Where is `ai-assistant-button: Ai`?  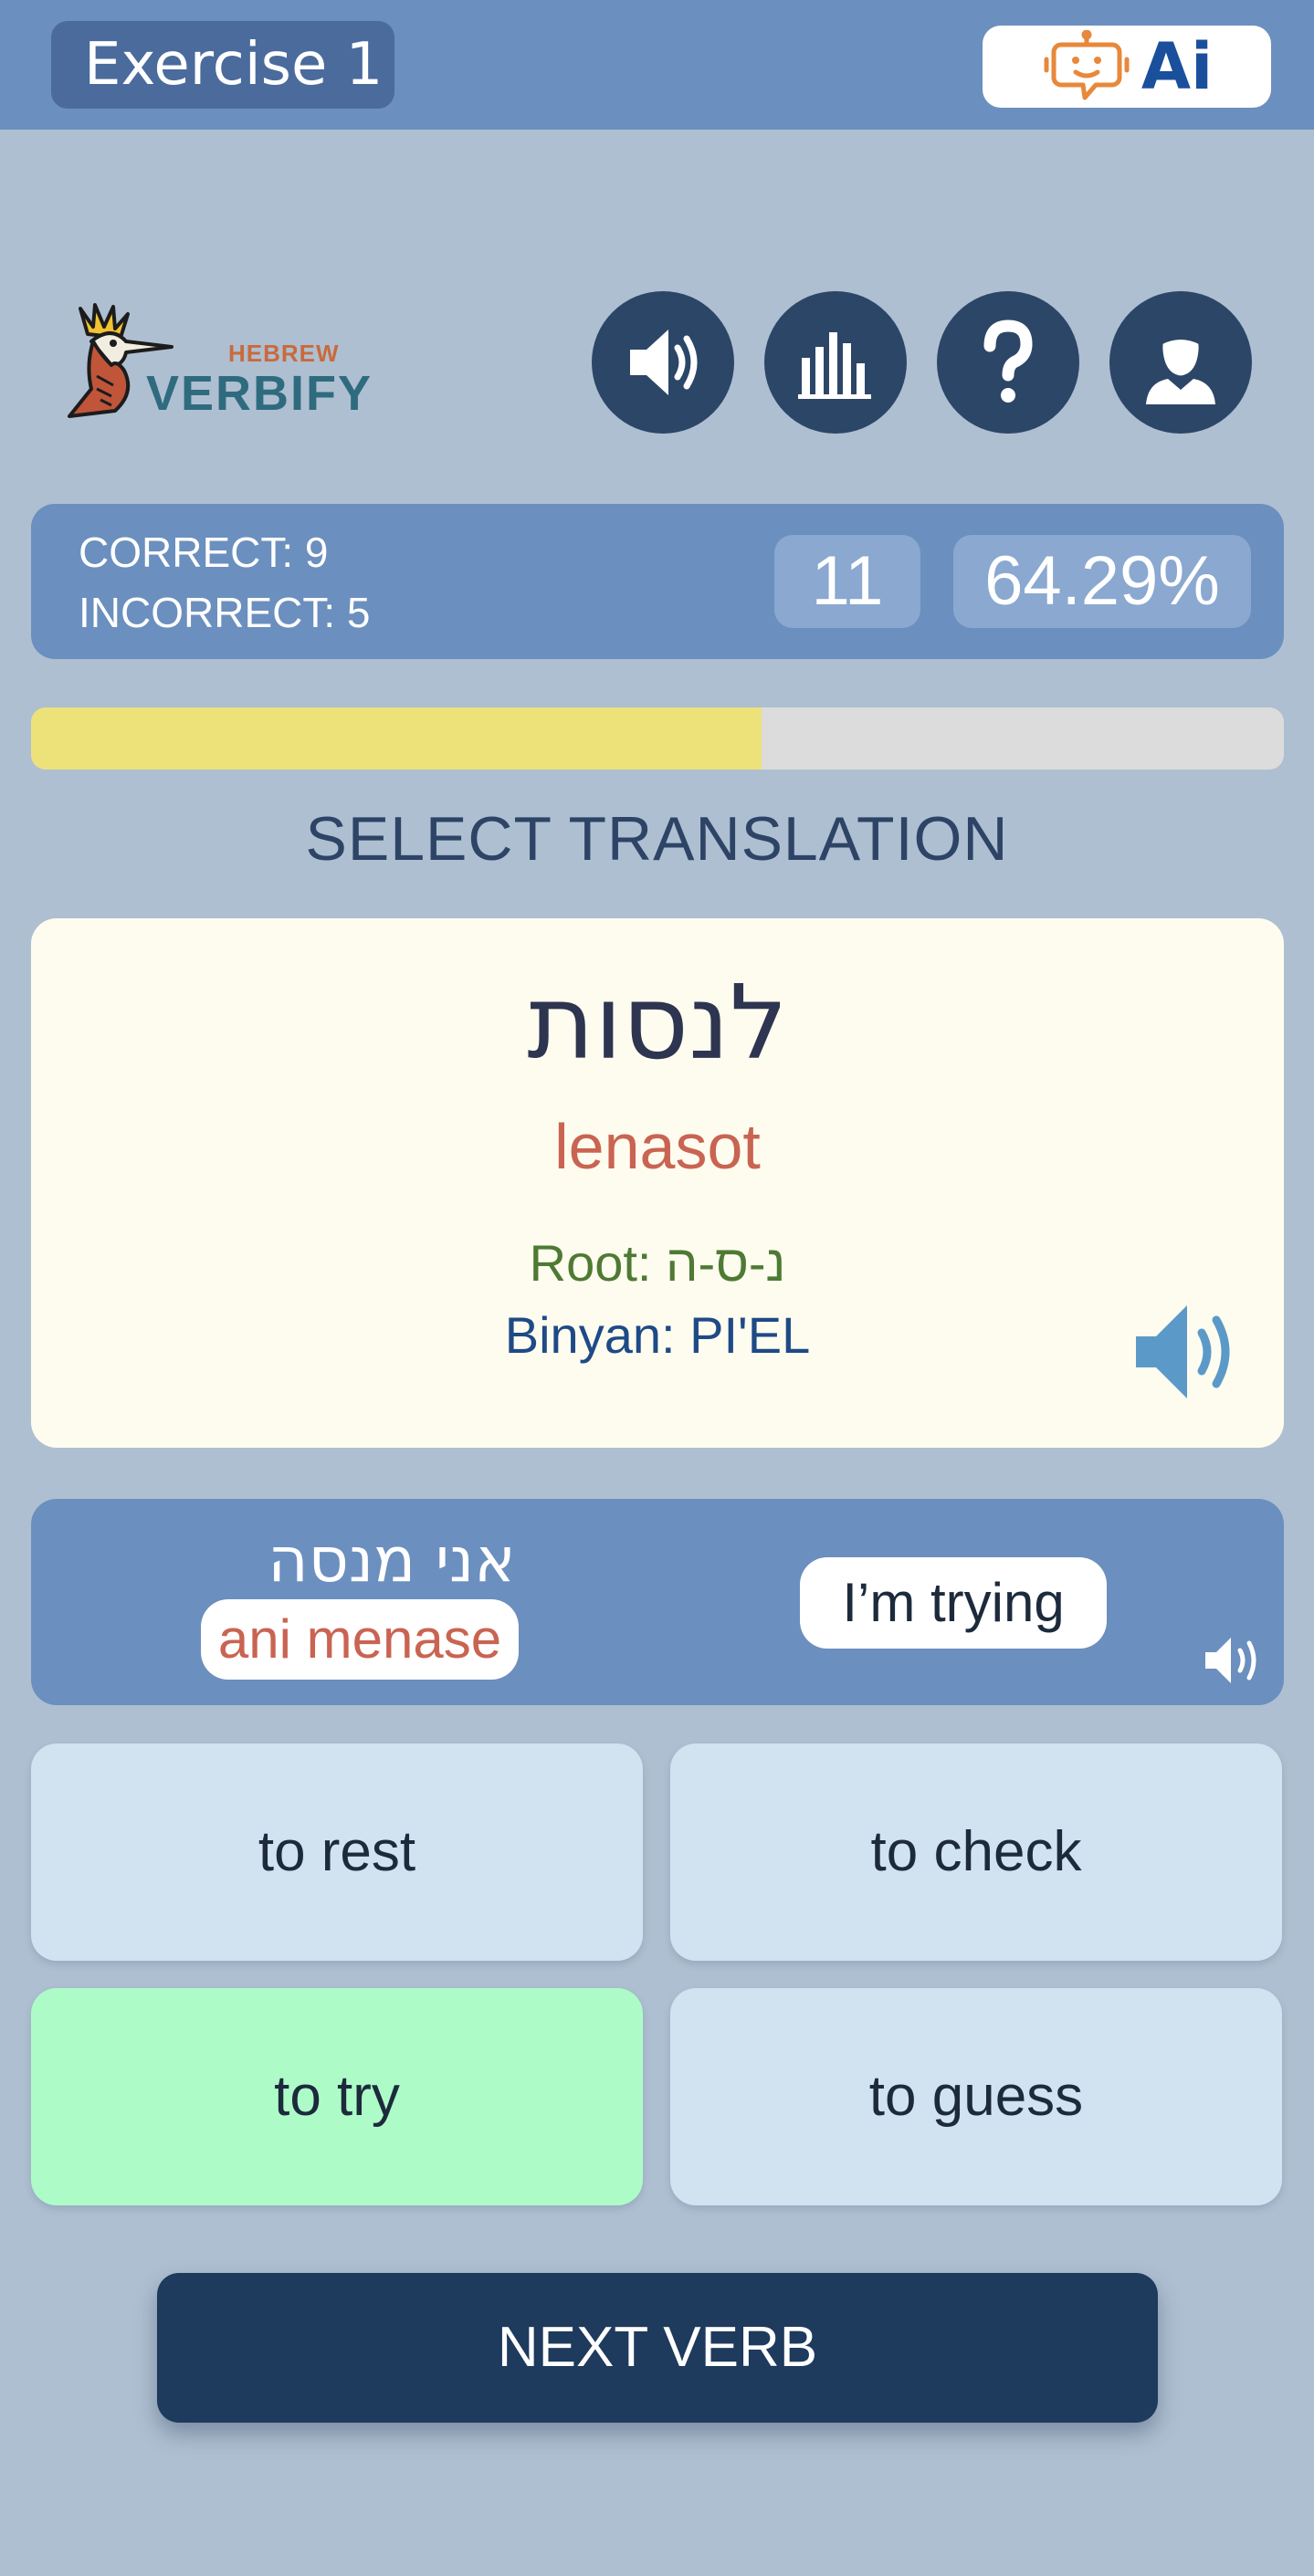
ai-assistant-button: Ai is located at coordinates (1127, 67).